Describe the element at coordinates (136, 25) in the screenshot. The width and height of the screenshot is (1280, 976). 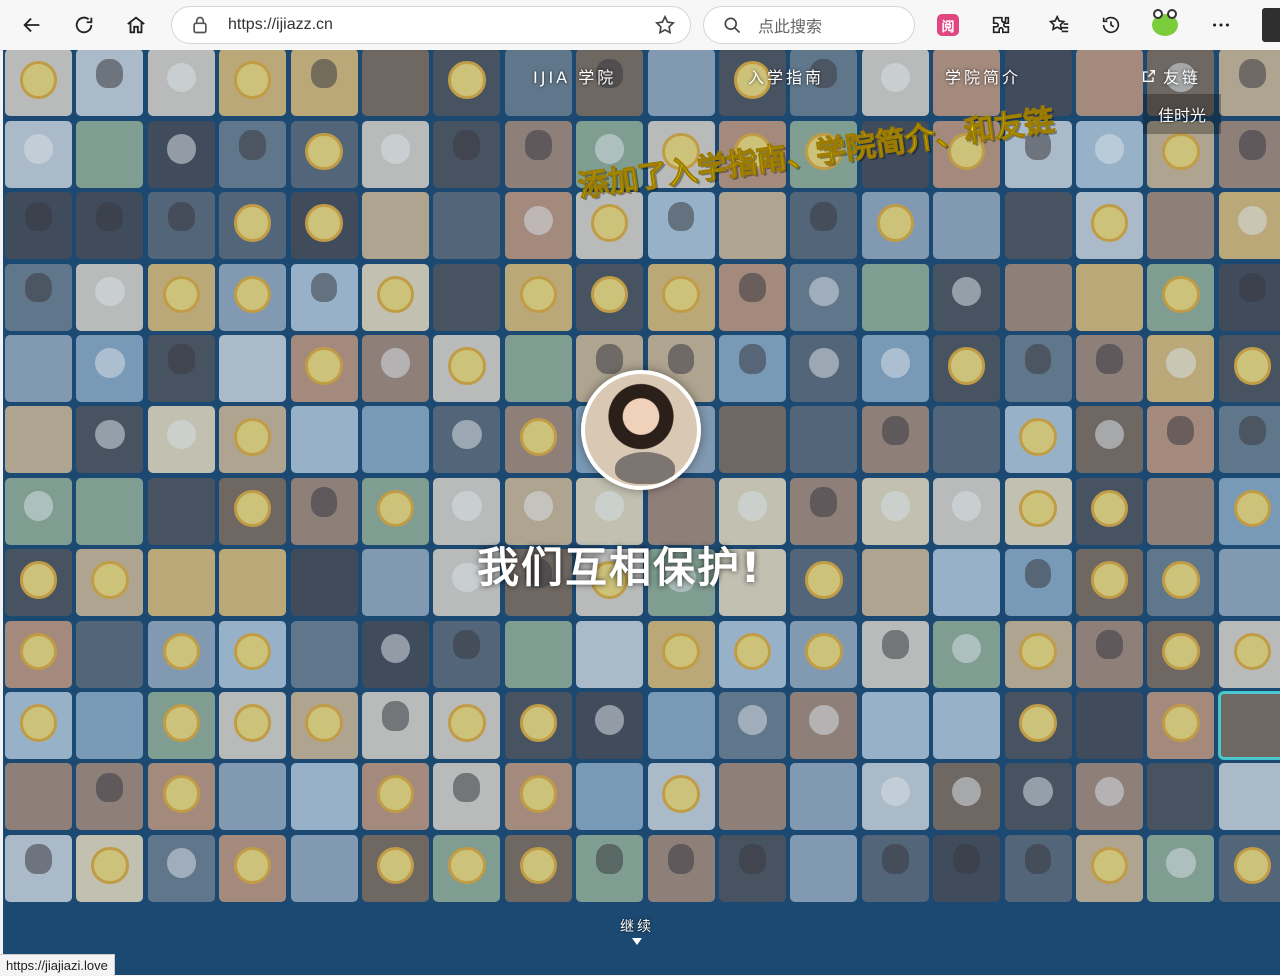
I see `home-button` at that location.